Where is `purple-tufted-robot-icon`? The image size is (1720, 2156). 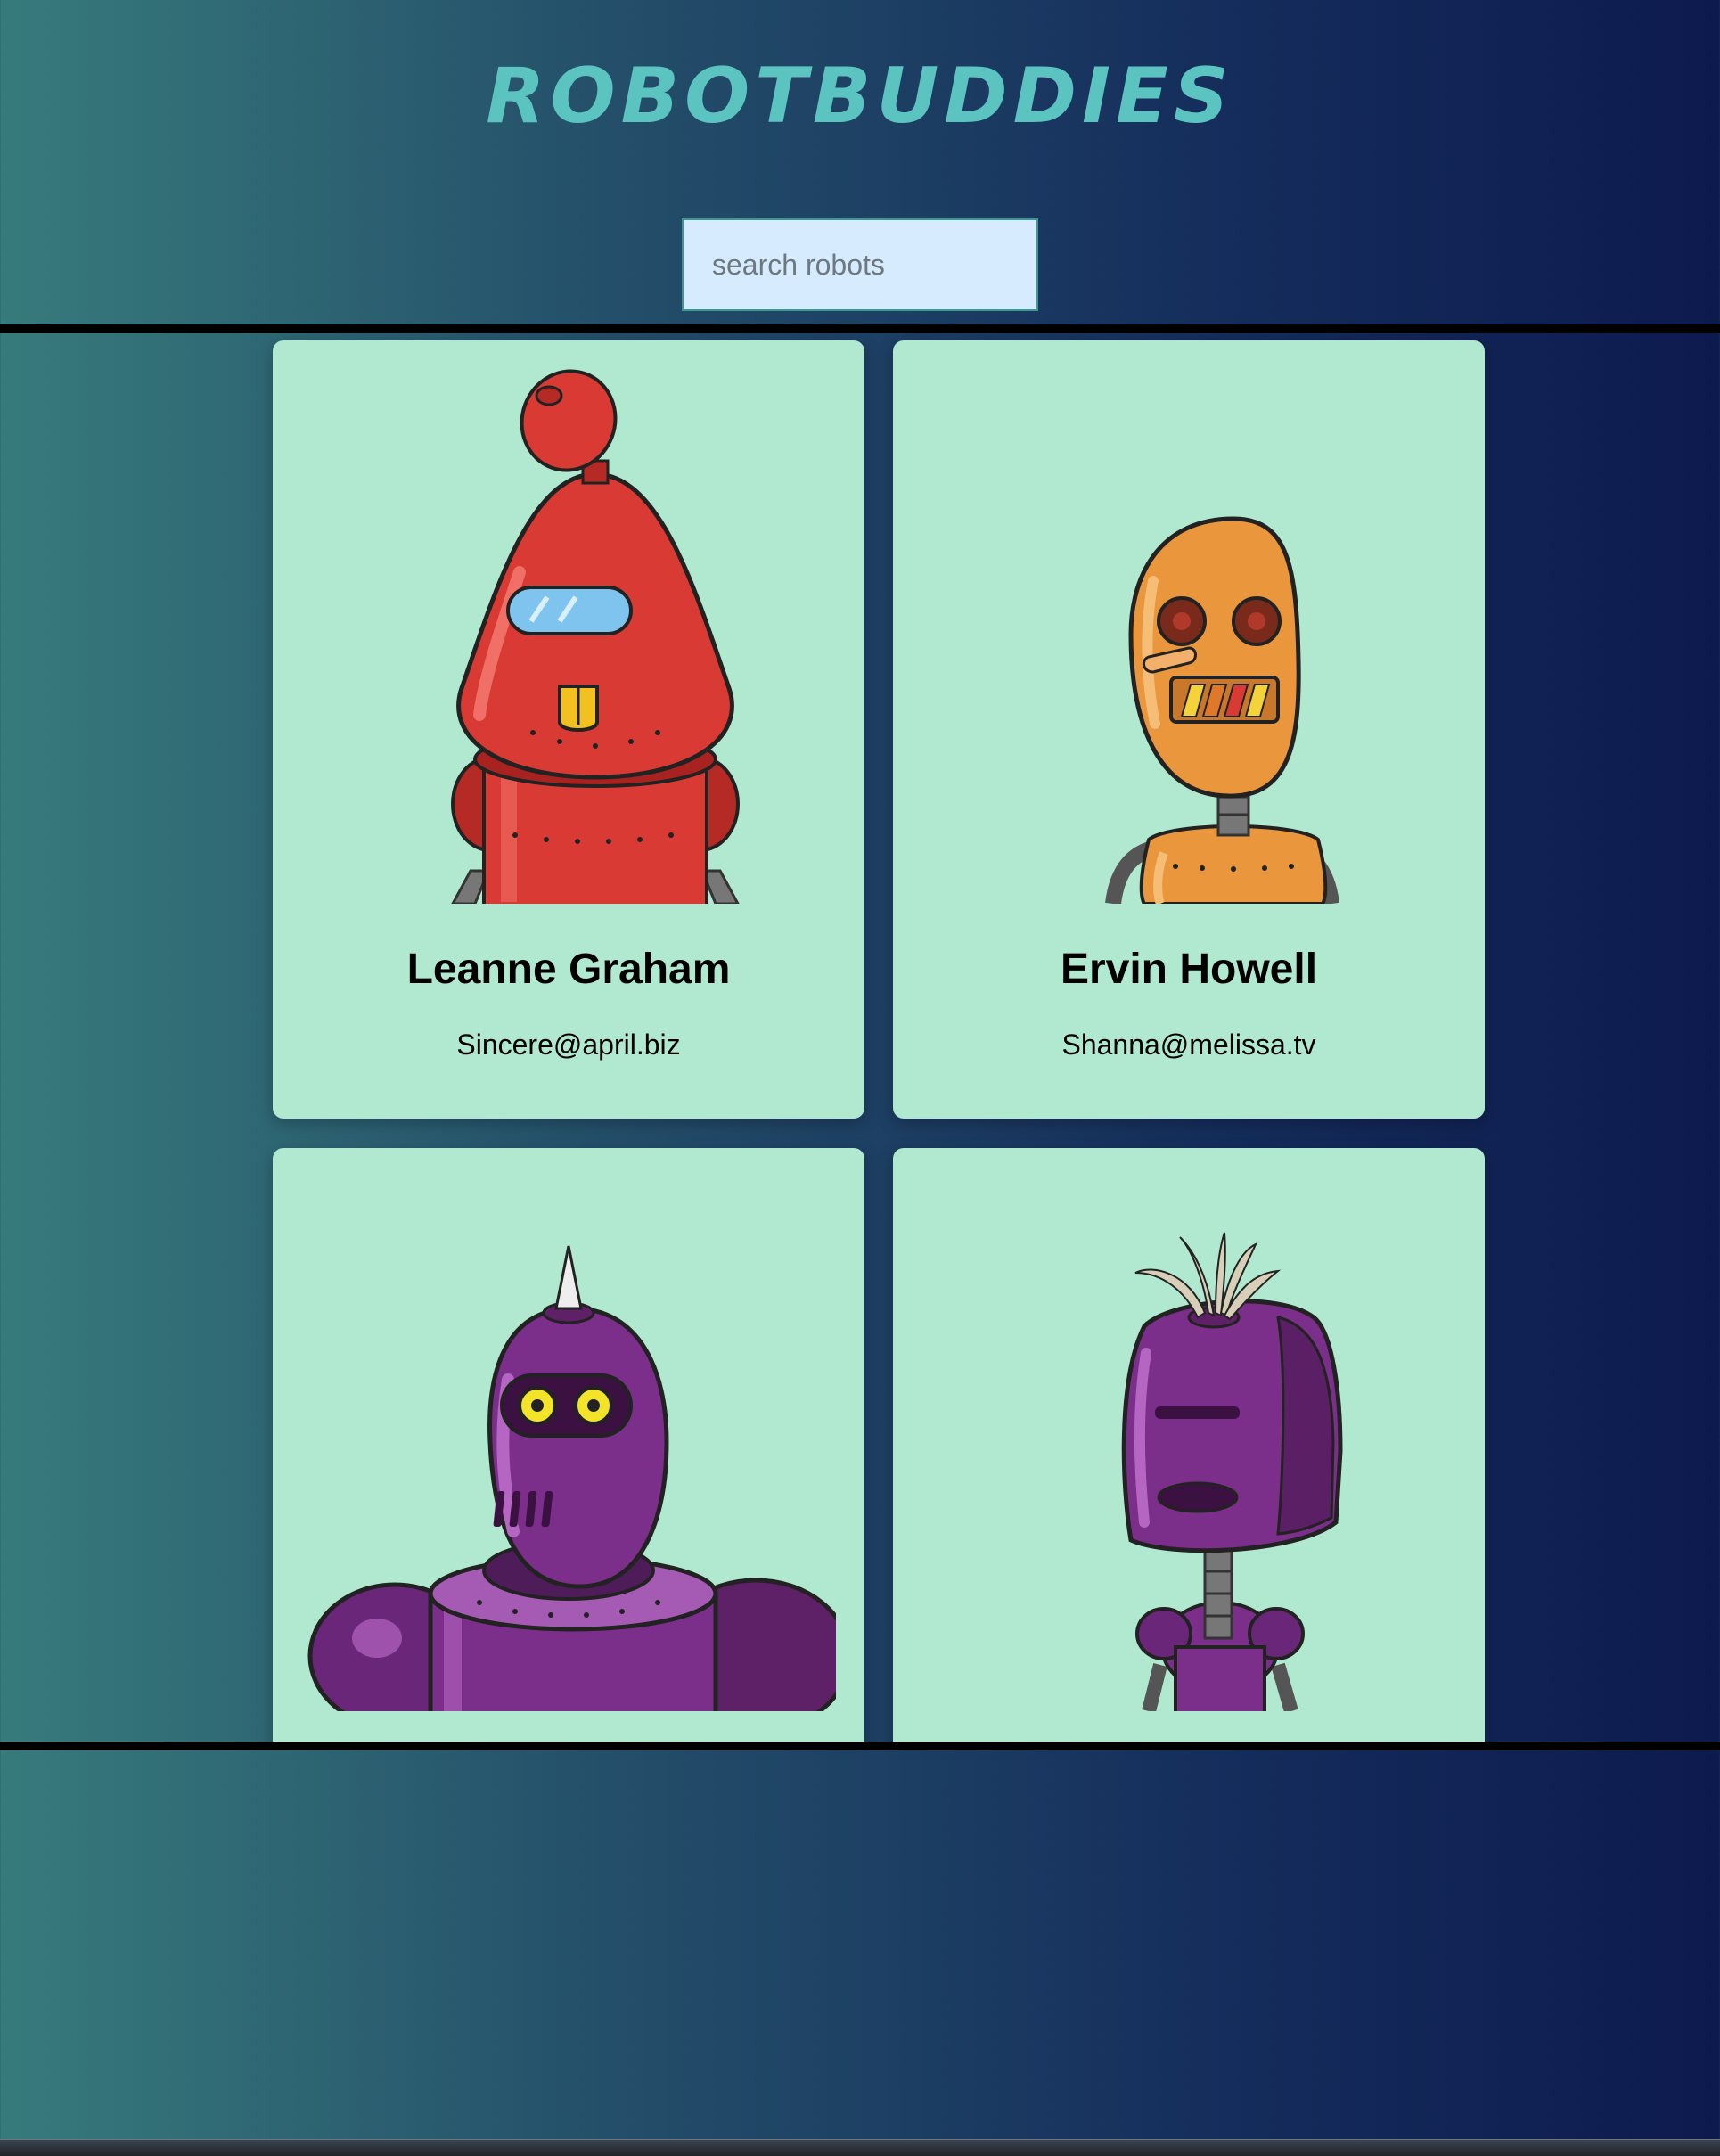 purple-tufted-robot-icon is located at coordinates (1232, 1472).